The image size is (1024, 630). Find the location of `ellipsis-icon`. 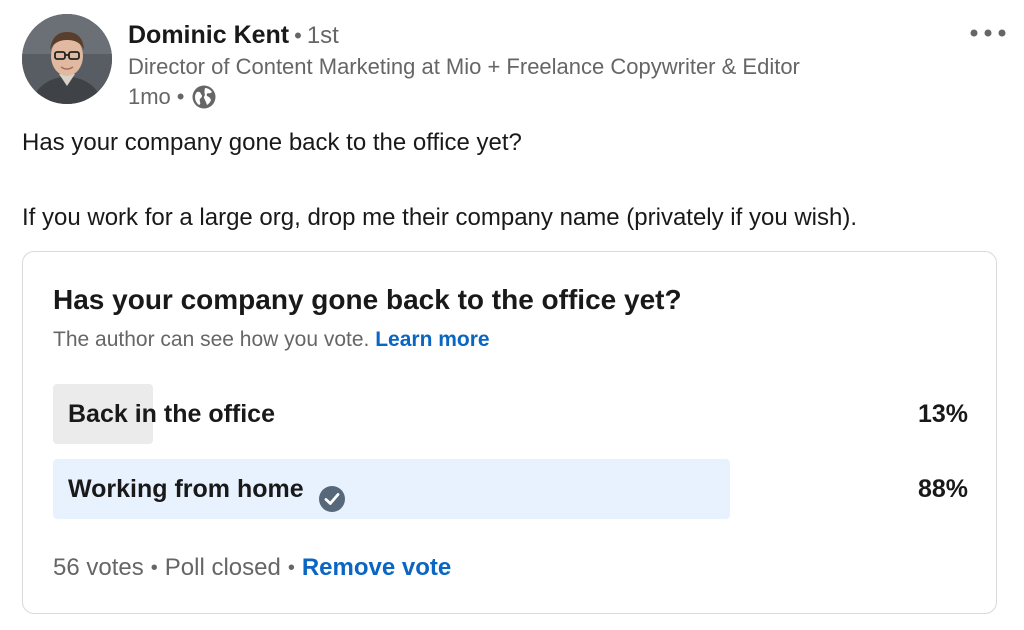

ellipsis-icon is located at coordinates (988, 33).